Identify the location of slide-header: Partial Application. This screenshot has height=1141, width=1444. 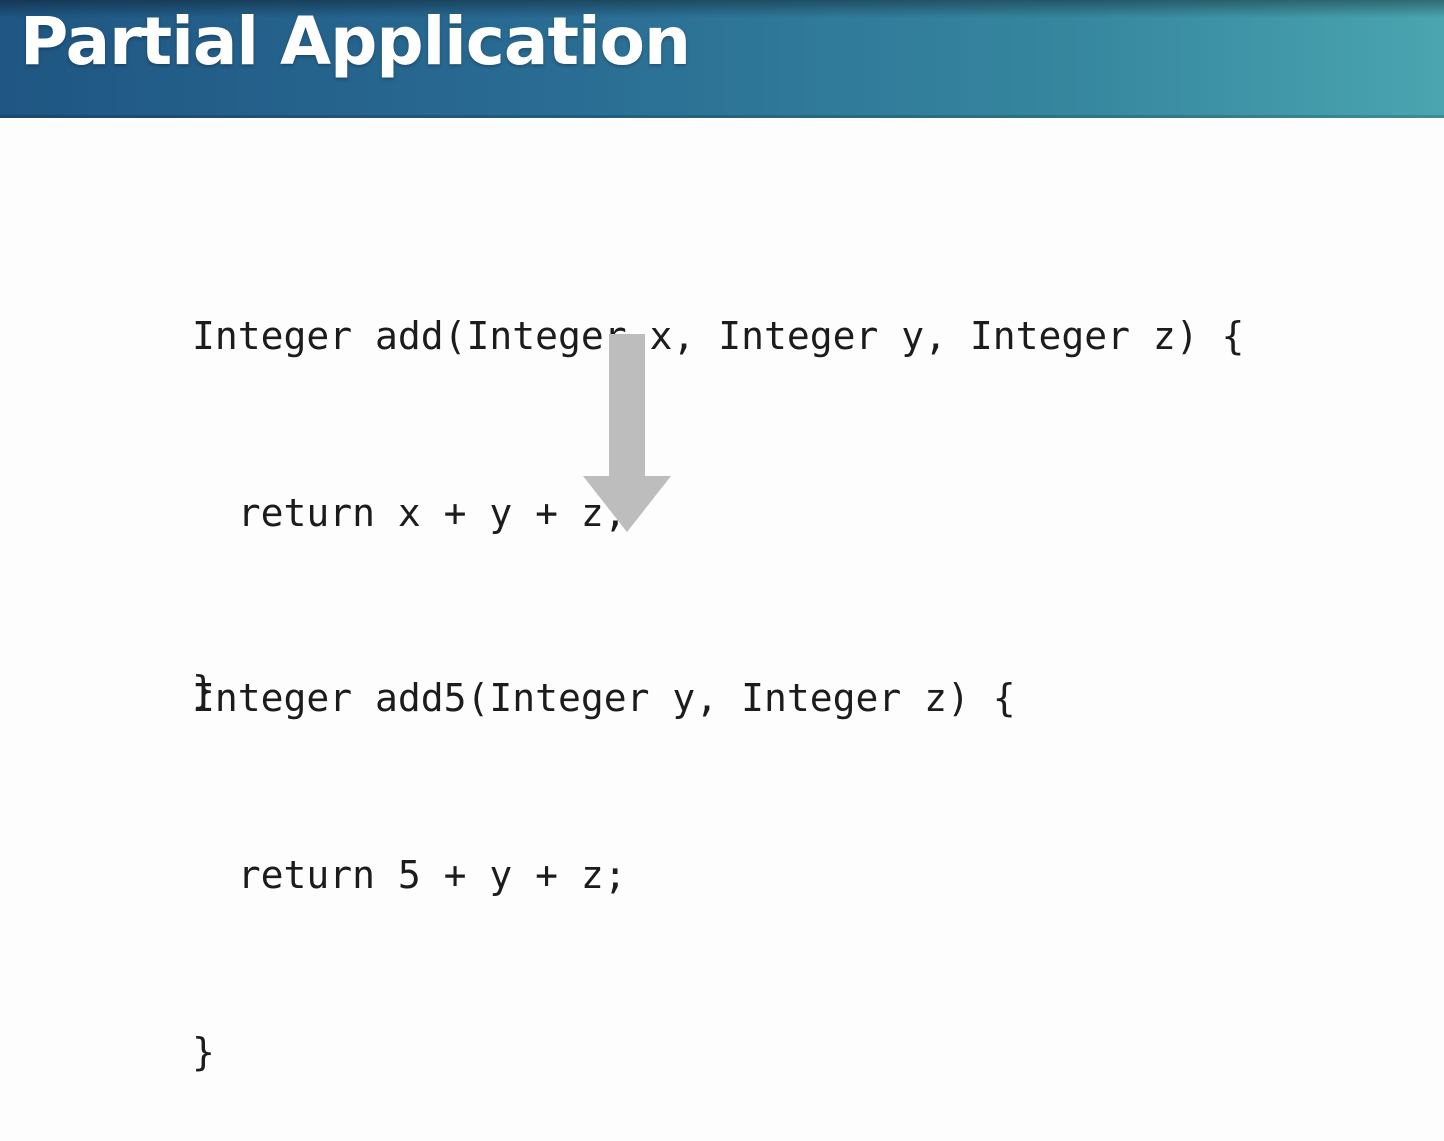
(722, 59).